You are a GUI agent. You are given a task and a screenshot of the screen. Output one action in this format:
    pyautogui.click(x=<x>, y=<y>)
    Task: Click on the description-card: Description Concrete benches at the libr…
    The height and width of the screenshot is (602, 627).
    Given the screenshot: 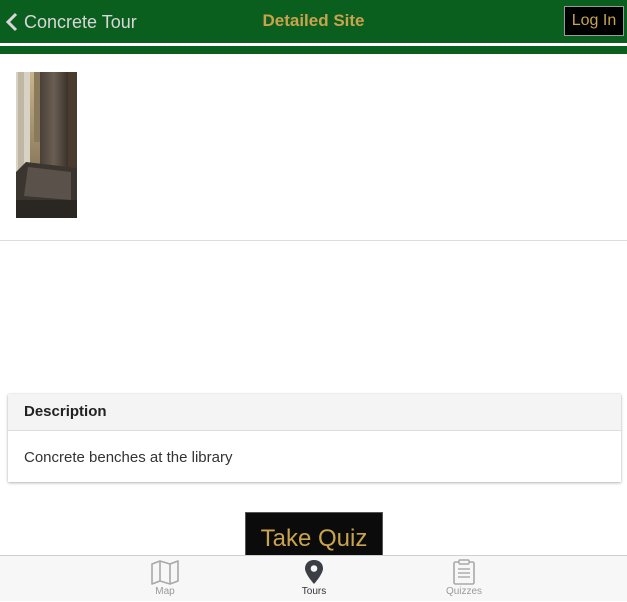 What is the action you would take?
    pyautogui.click(x=314, y=438)
    